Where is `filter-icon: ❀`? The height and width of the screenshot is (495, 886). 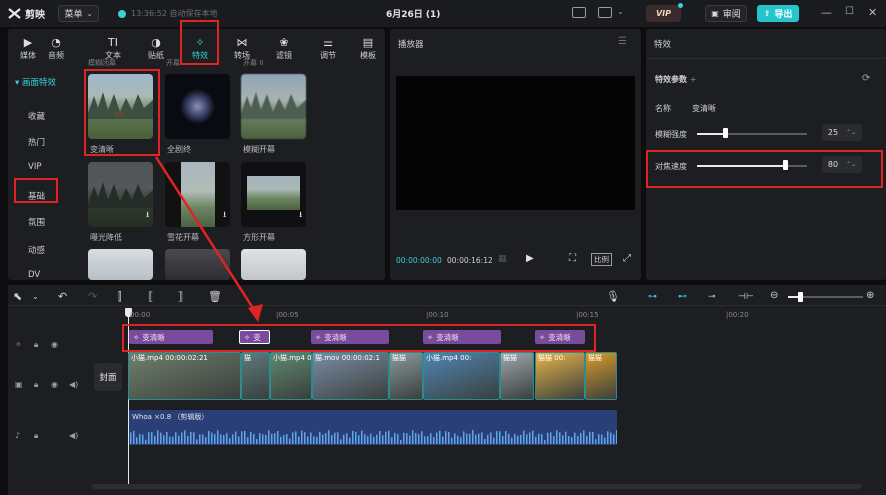 filter-icon: ❀ is located at coordinates (284, 42).